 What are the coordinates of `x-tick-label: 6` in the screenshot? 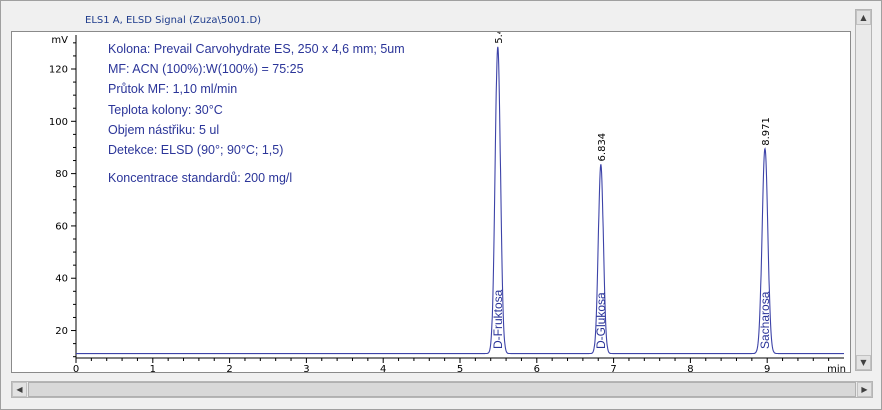 It's located at (537, 368).